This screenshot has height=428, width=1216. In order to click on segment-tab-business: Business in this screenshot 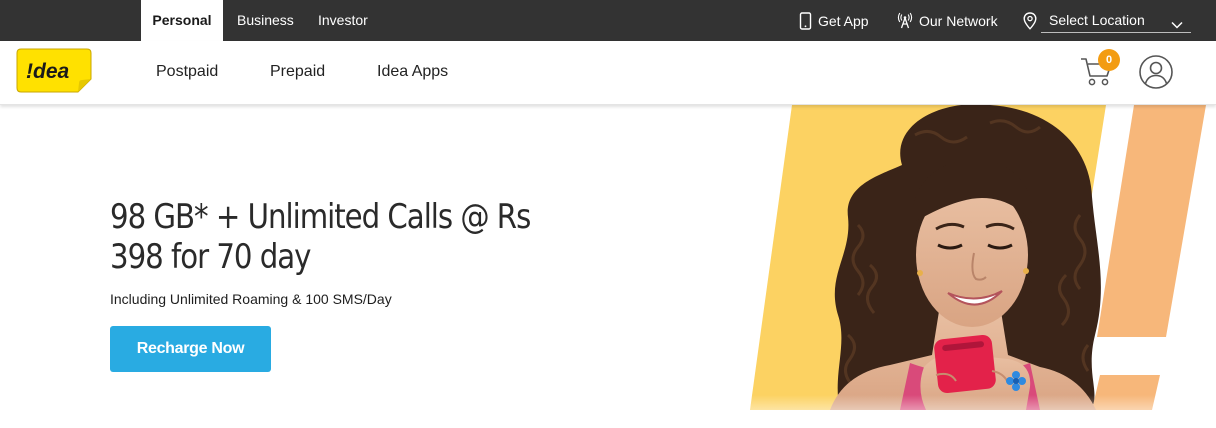, I will do `click(265, 20)`.